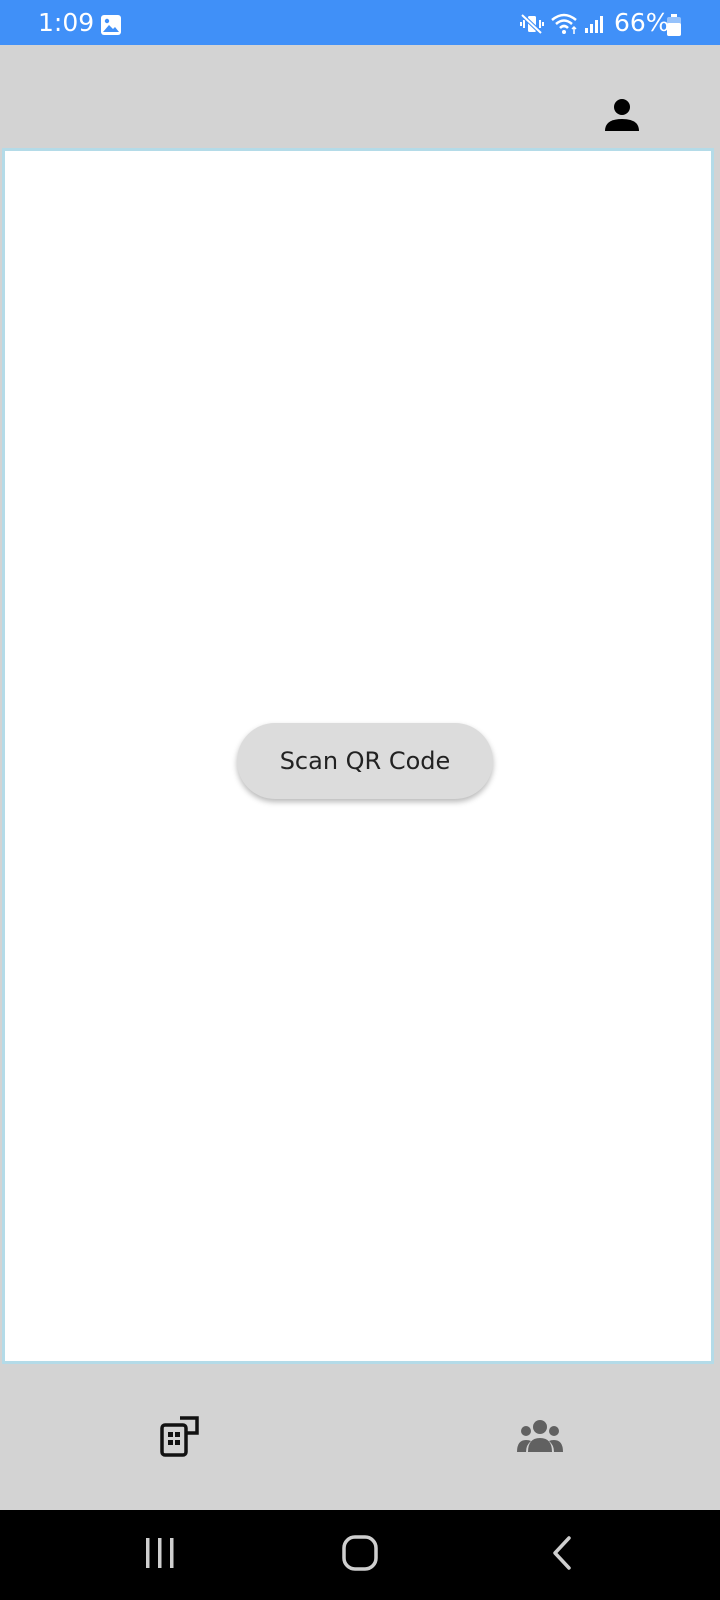 Image resolution: width=720 pixels, height=1600 pixels. I want to click on nav-tab-groups, so click(540, 1438).